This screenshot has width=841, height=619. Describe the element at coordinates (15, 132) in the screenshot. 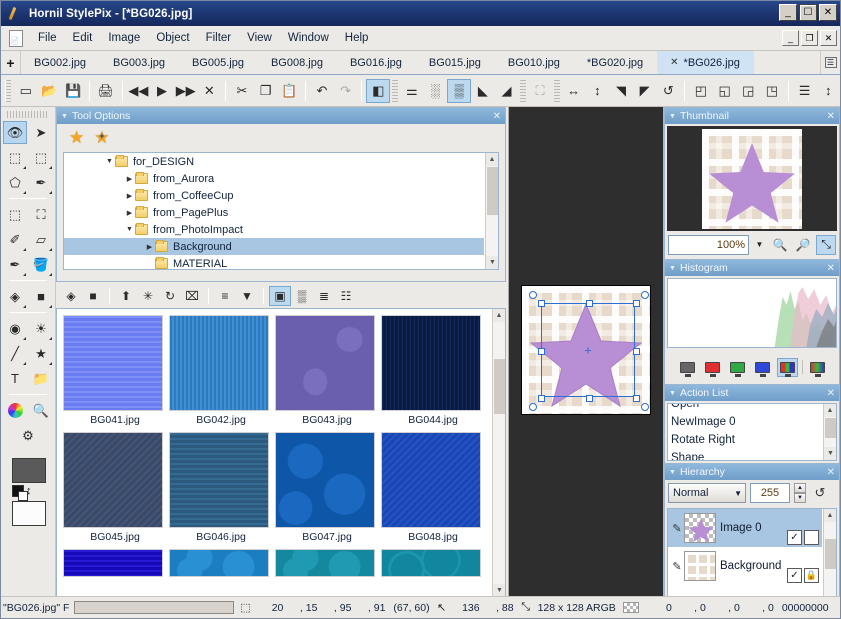

I see `tool-eye-selection: 👁` at that location.